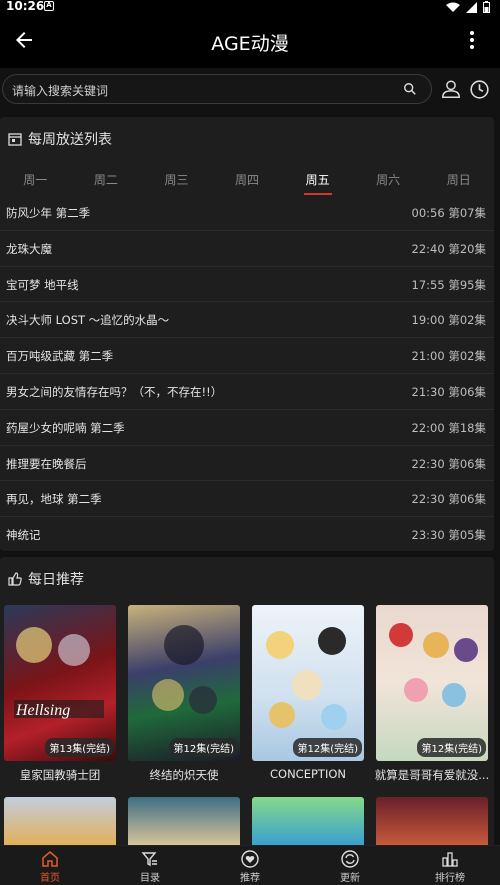 This screenshot has width=500, height=885. I want to click on svg-text: Hellsing, so click(42, 710).